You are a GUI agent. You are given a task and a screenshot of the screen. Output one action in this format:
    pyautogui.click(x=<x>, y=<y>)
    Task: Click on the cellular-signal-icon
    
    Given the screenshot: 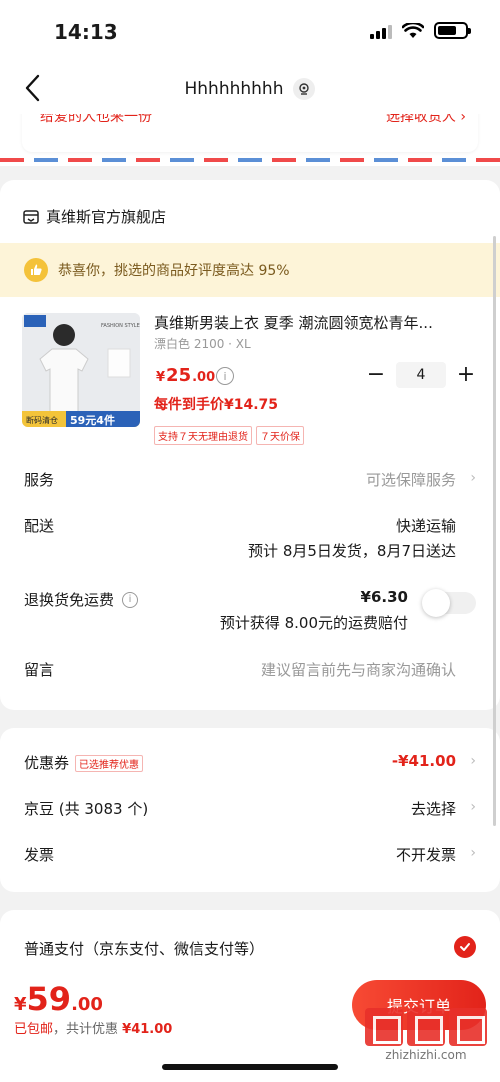 What is the action you would take?
    pyautogui.click(x=381, y=31)
    